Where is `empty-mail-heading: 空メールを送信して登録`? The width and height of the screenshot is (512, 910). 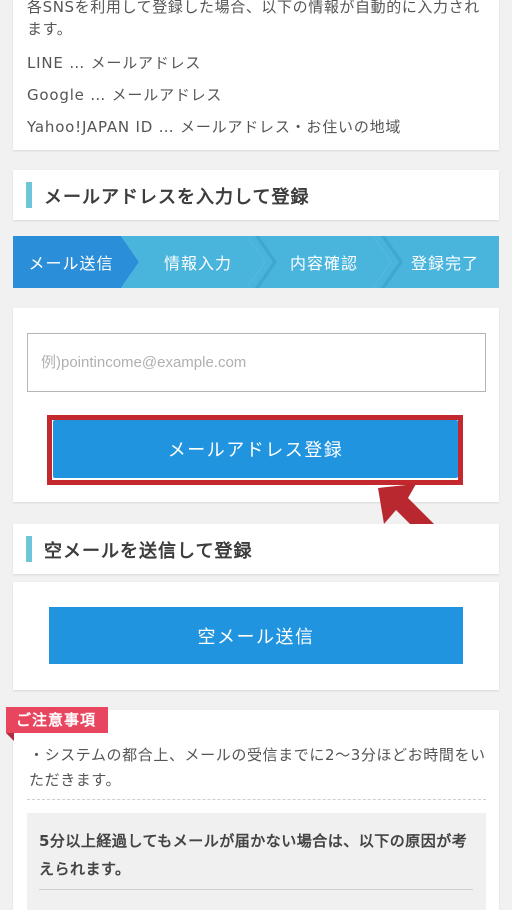 empty-mail-heading: 空メールを送信して登録 is located at coordinates (256, 549).